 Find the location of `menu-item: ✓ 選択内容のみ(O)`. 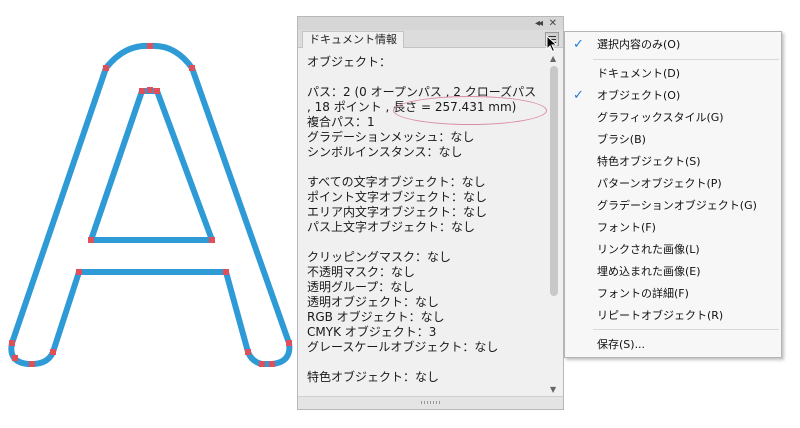

menu-item: ✓ 選択内容のみ(O) is located at coordinates (673, 45).